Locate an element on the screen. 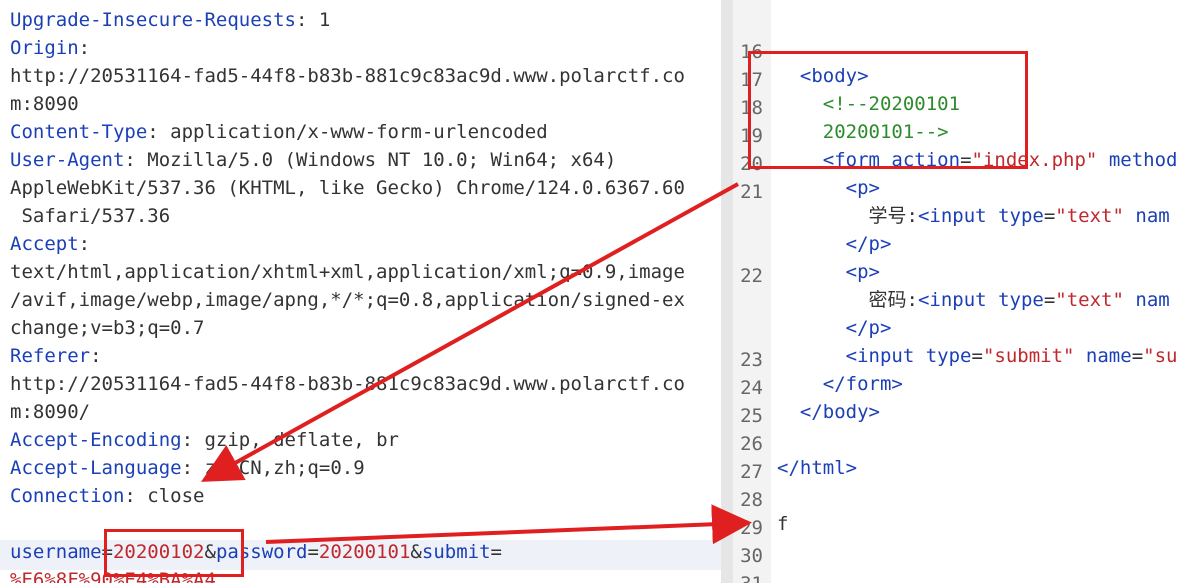  line-number: 31 is located at coordinates (749, 576).